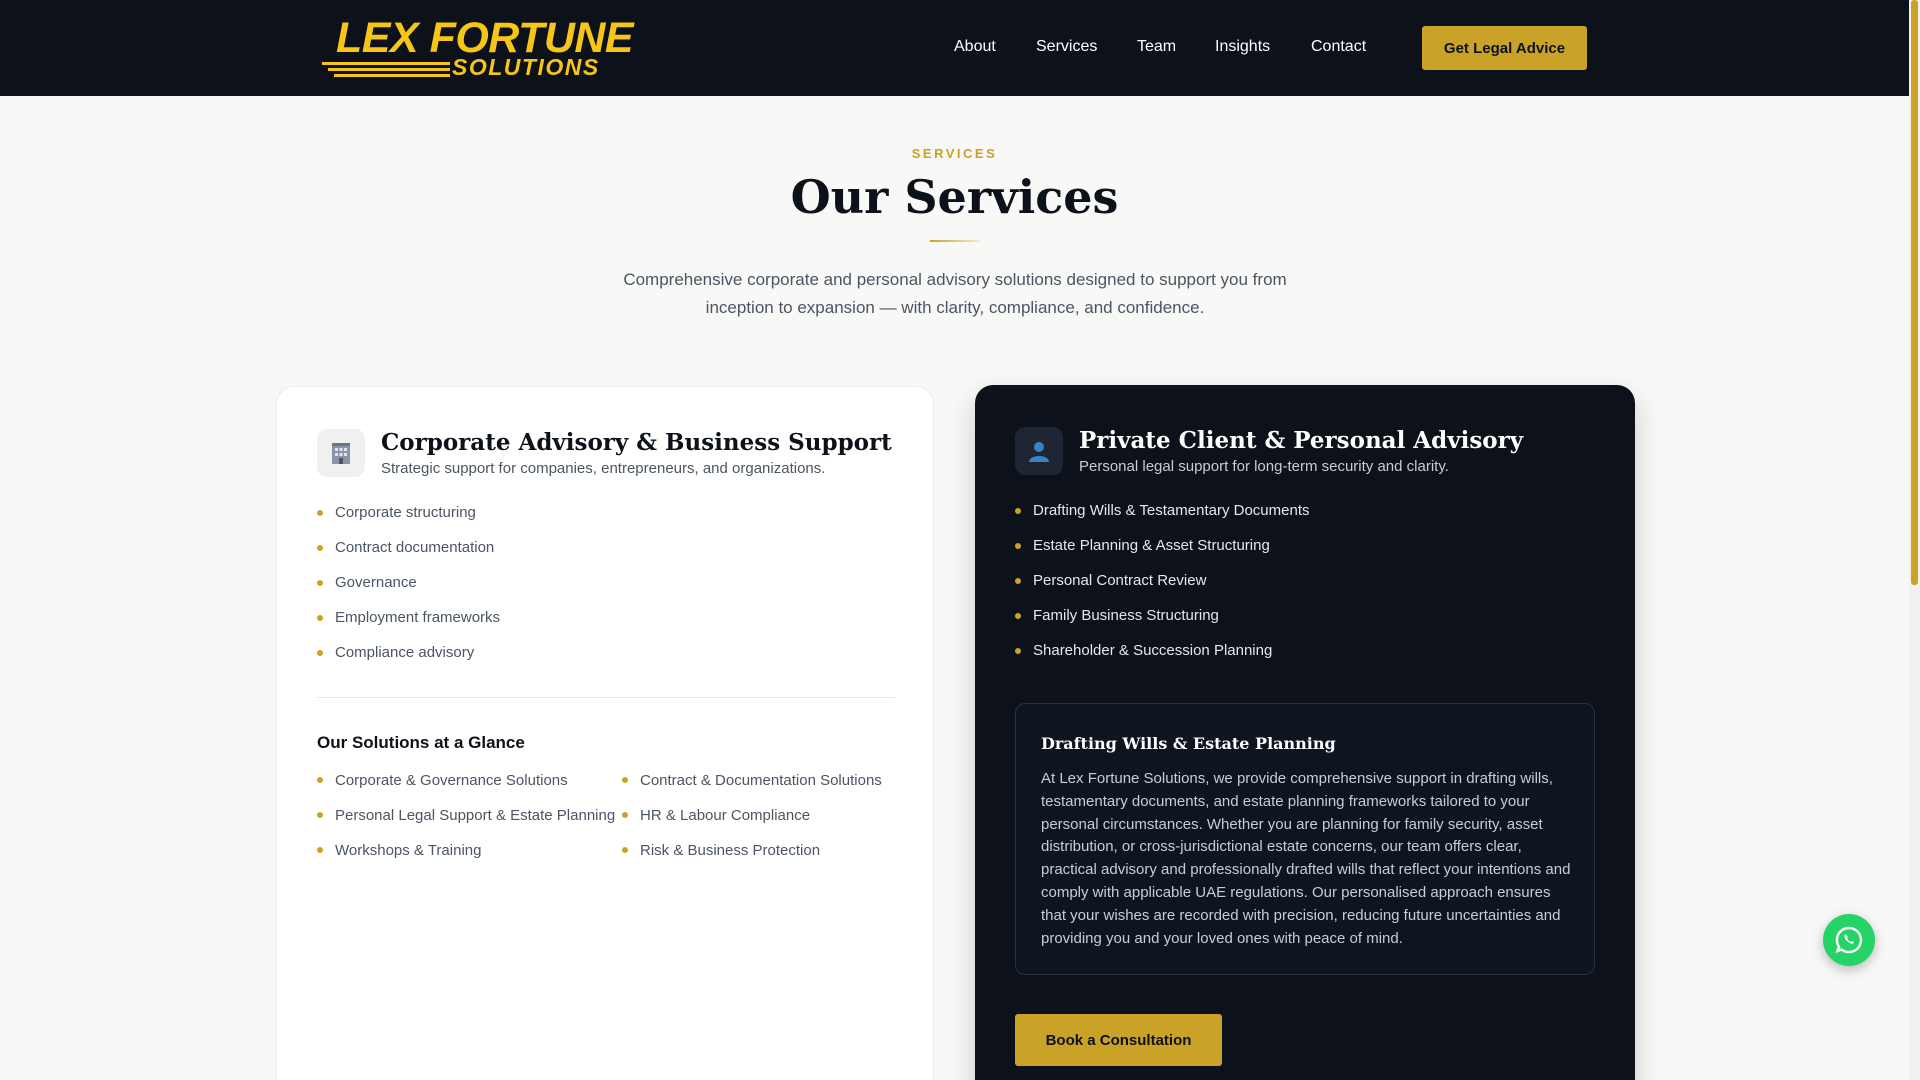 The width and height of the screenshot is (1920, 1080). I want to click on nav-team: Team, so click(1156, 47).